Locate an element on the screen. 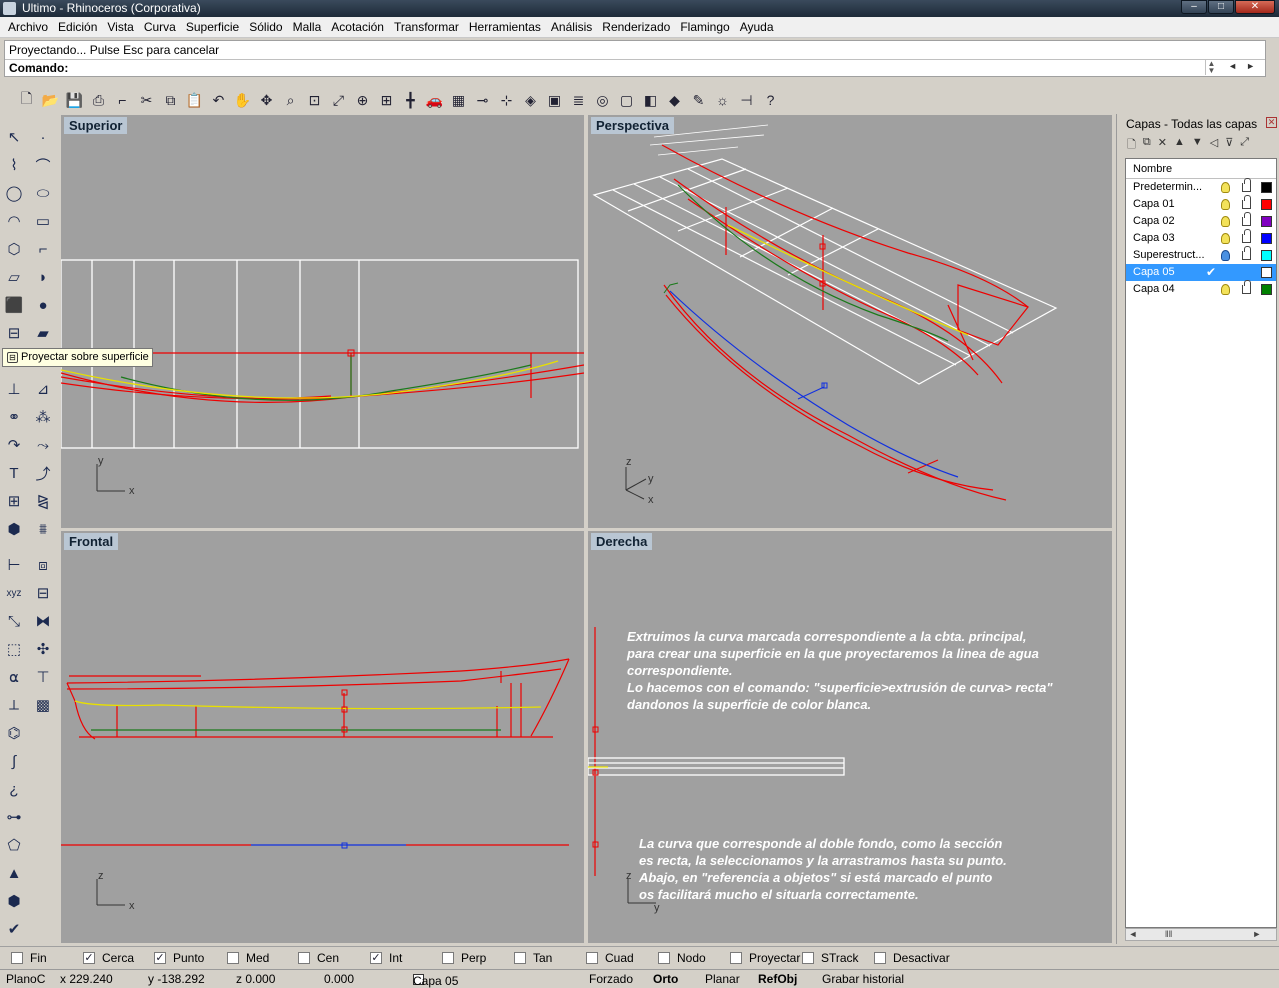 The image size is (1279, 988). xyz-icon: xyz is located at coordinates (14, 593).